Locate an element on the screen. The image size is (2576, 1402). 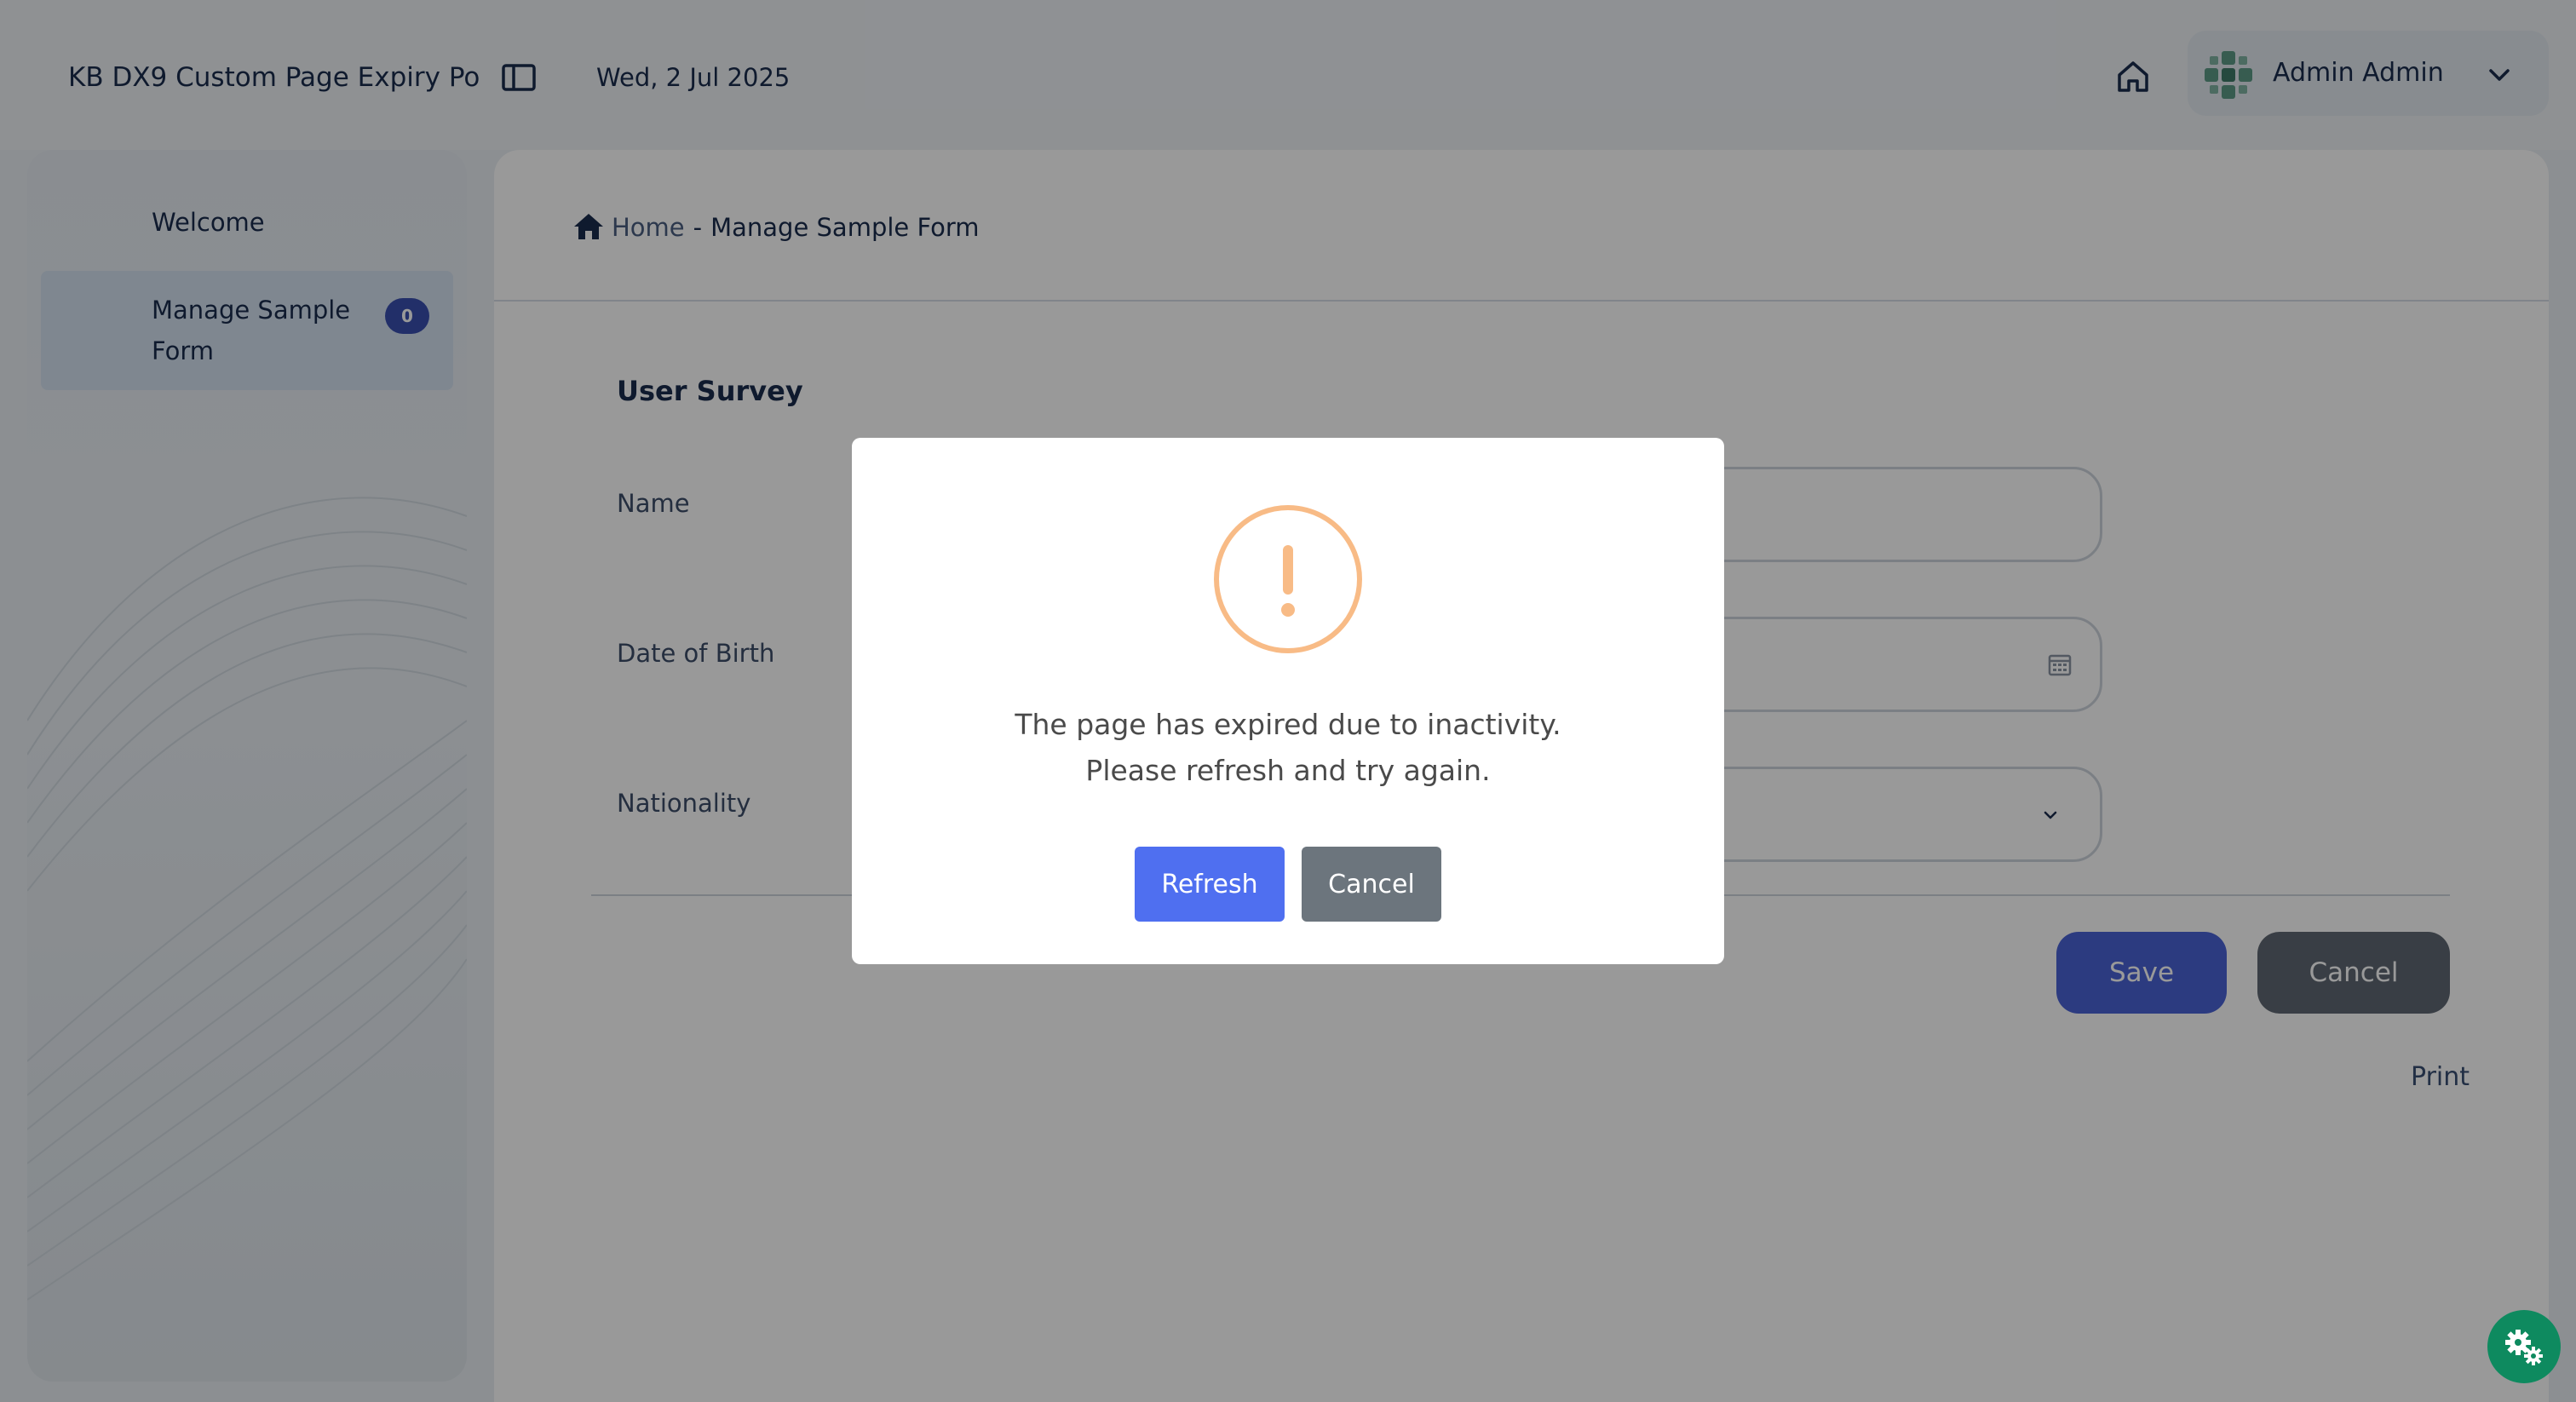
dialog-message-line: Please refresh and try again. is located at coordinates (1288, 770).